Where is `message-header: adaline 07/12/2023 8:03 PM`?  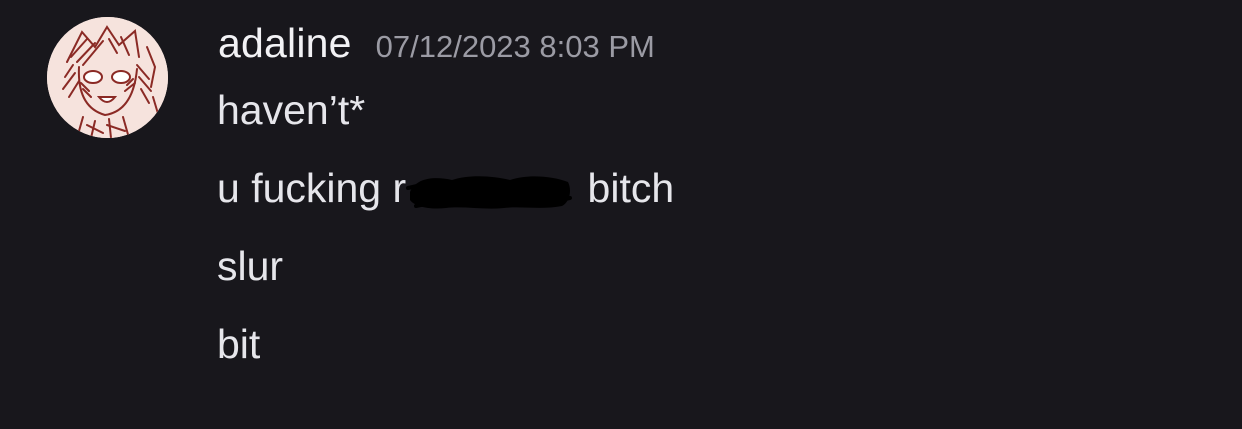
message-header: adaline 07/12/2023 8:03 PM is located at coordinates (436, 45).